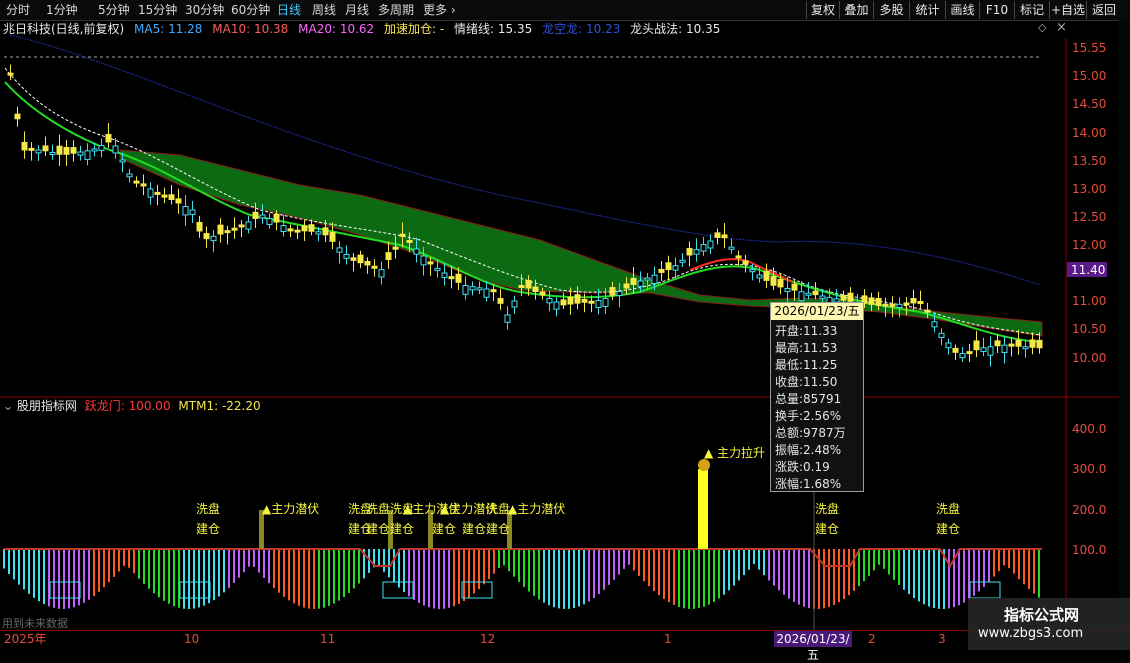  Describe the element at coordinates (808, 450) in the screenshot. I see `tooltip-amplitude: 振幅:2.48%` at that location.